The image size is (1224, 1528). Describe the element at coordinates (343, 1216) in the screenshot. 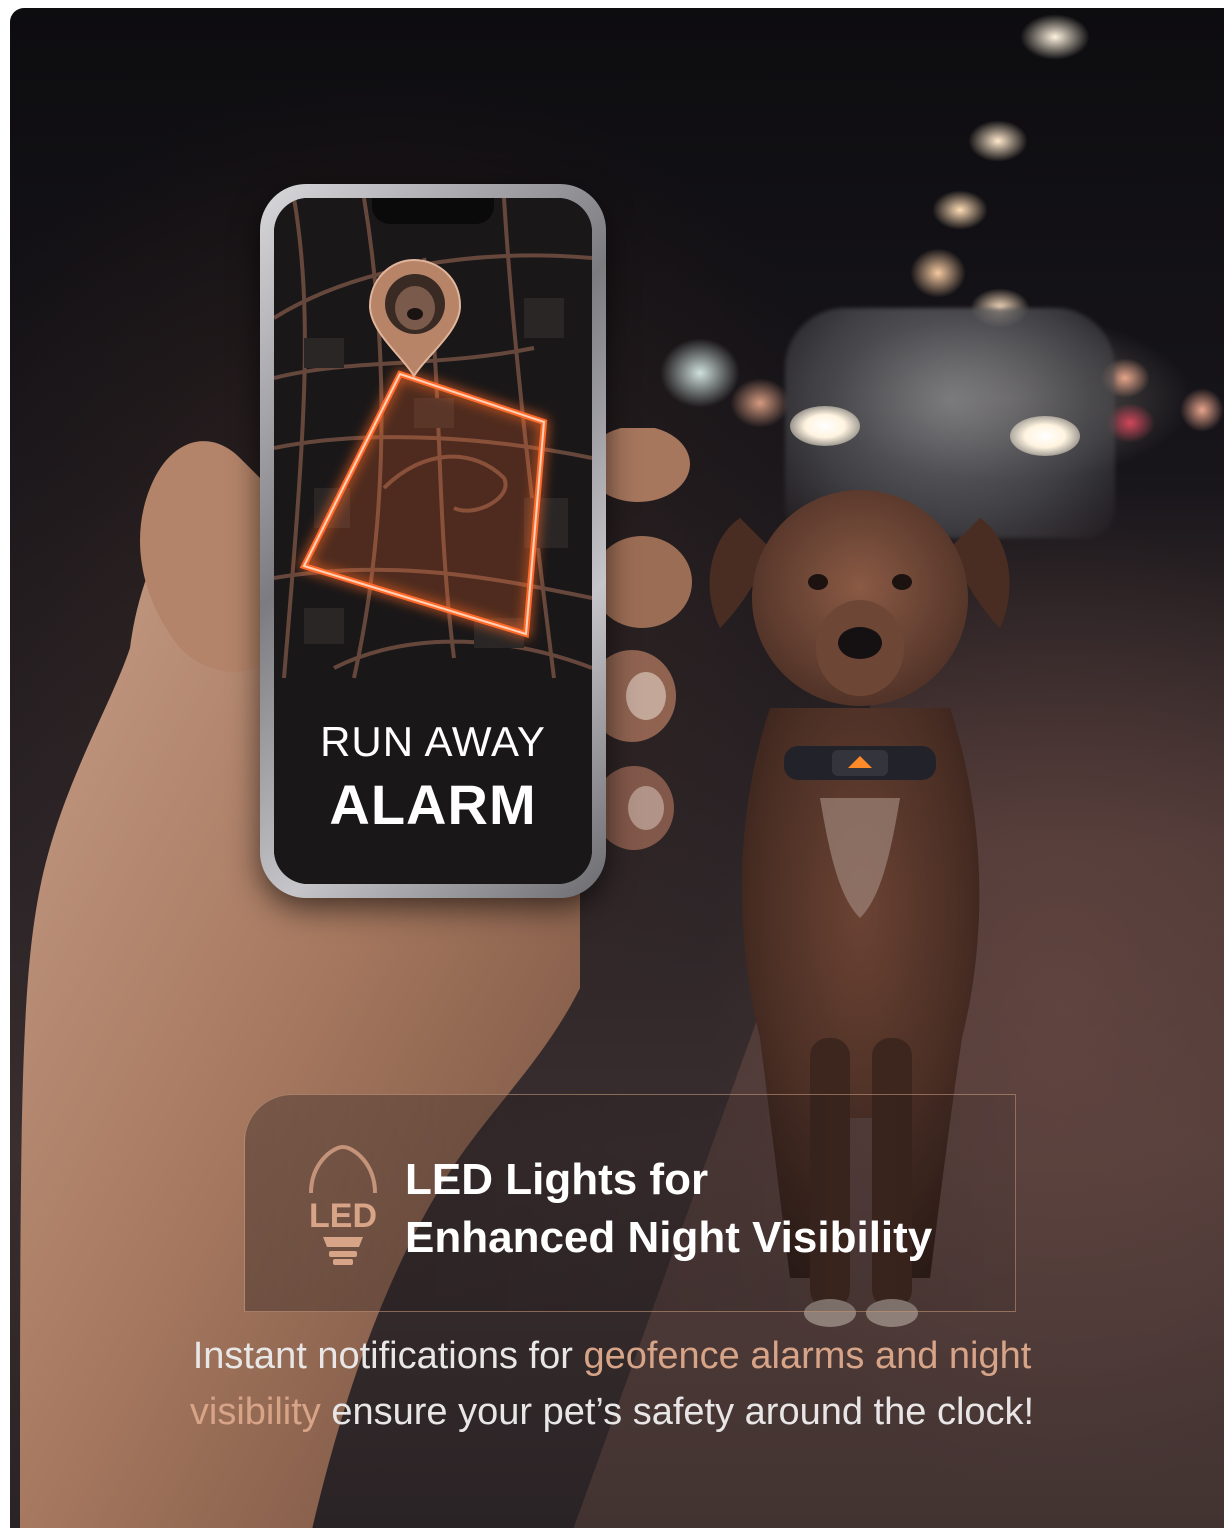

I see `led-icon-text: LED` at that location.